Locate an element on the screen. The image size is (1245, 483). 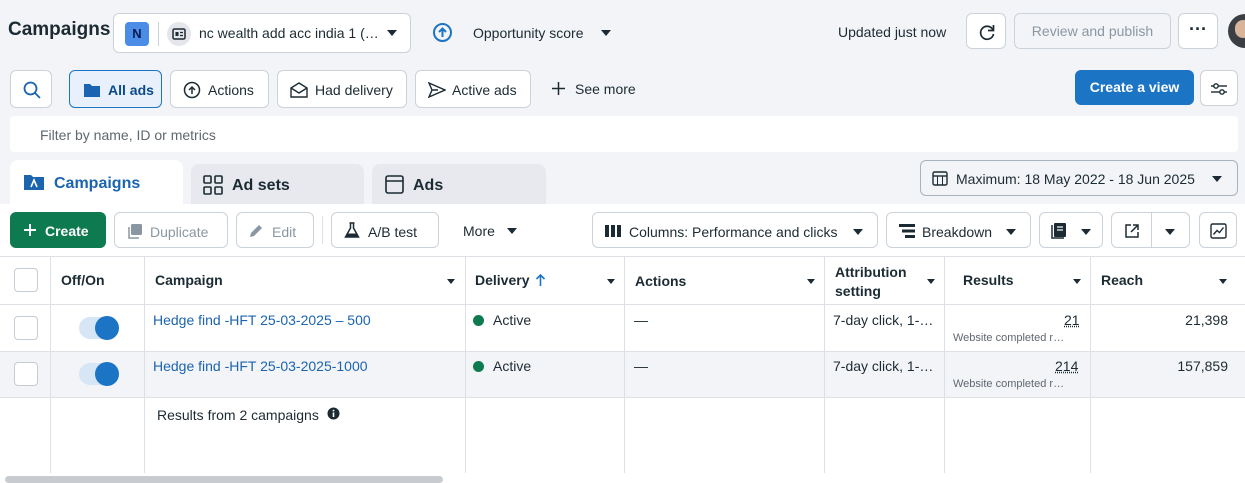
ab-test-button: A/B test is located at coordinates (385, 230).